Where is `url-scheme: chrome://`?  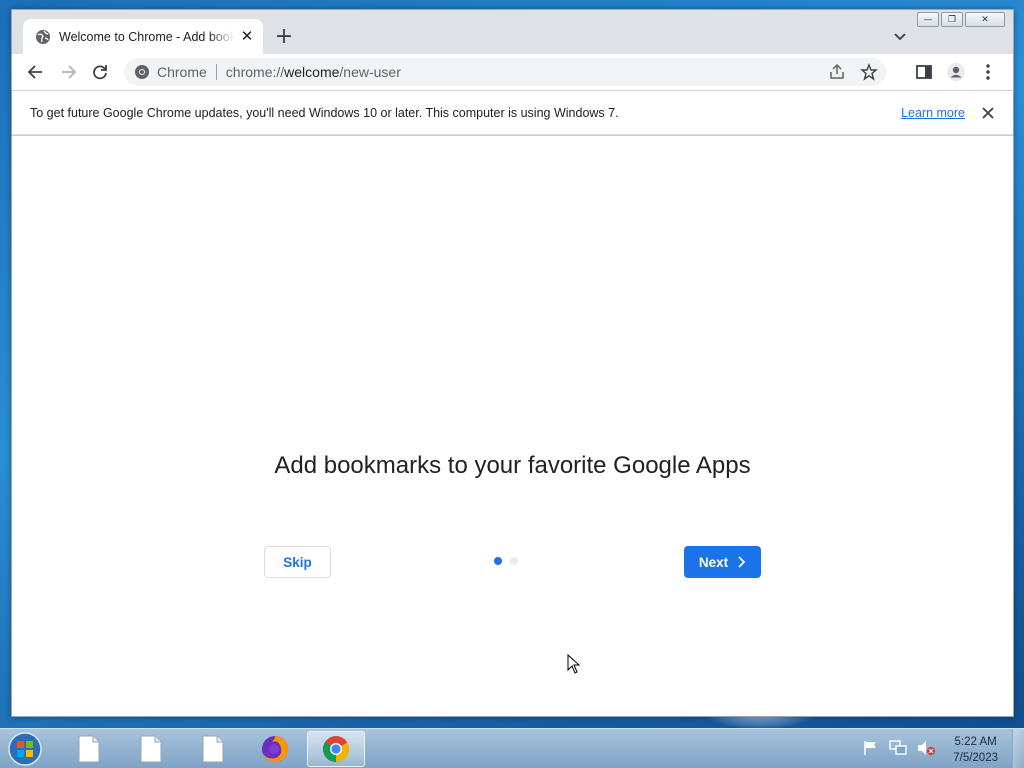
url-scheme: chrome:// is located at coordinates (255, 72).